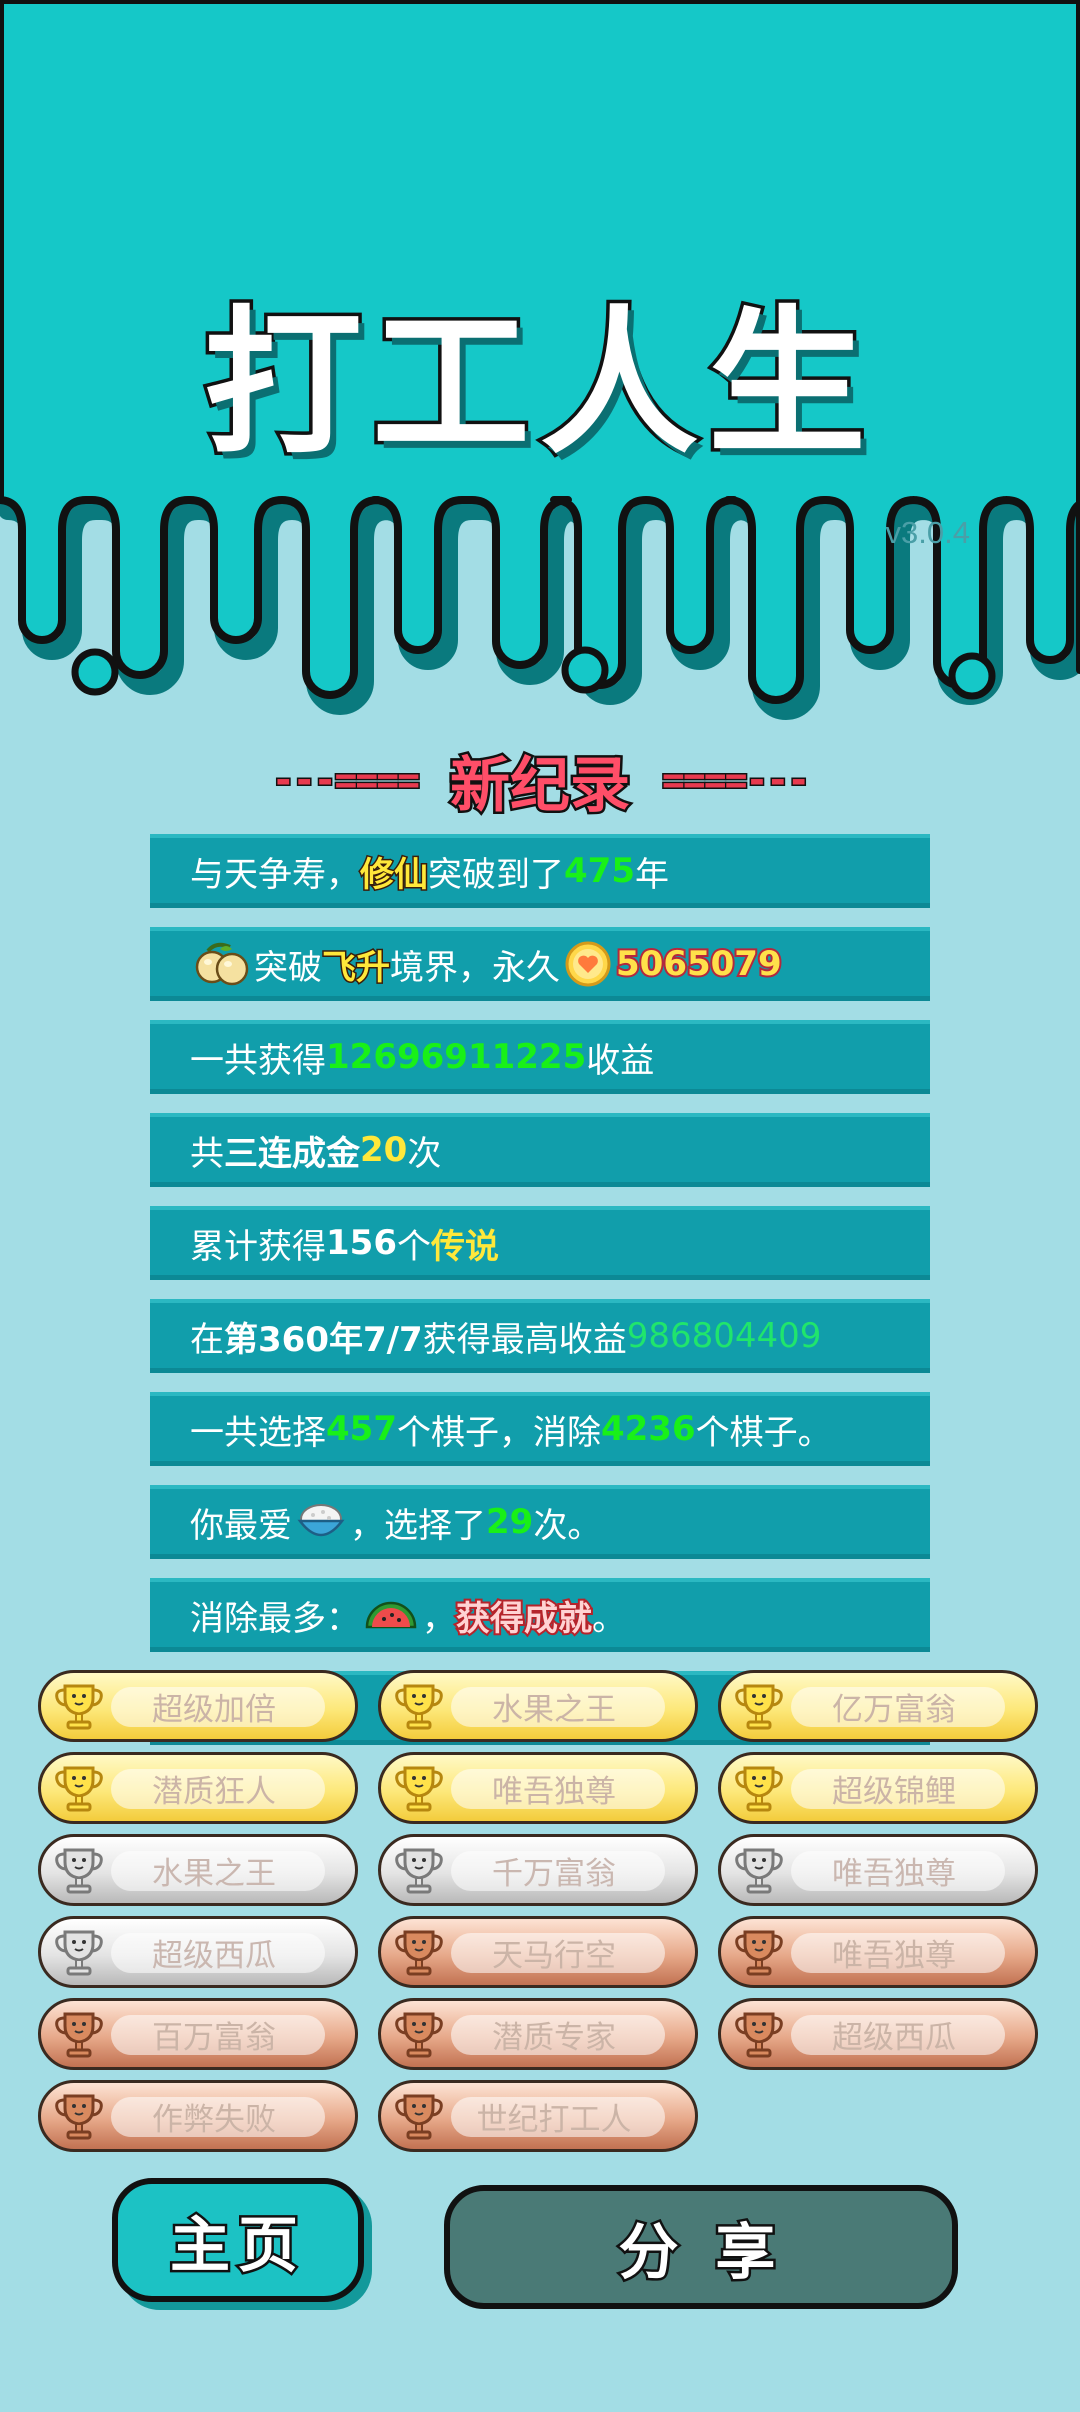  I want to click on achievement-badge: 千万富翁, so click(538, 1870).